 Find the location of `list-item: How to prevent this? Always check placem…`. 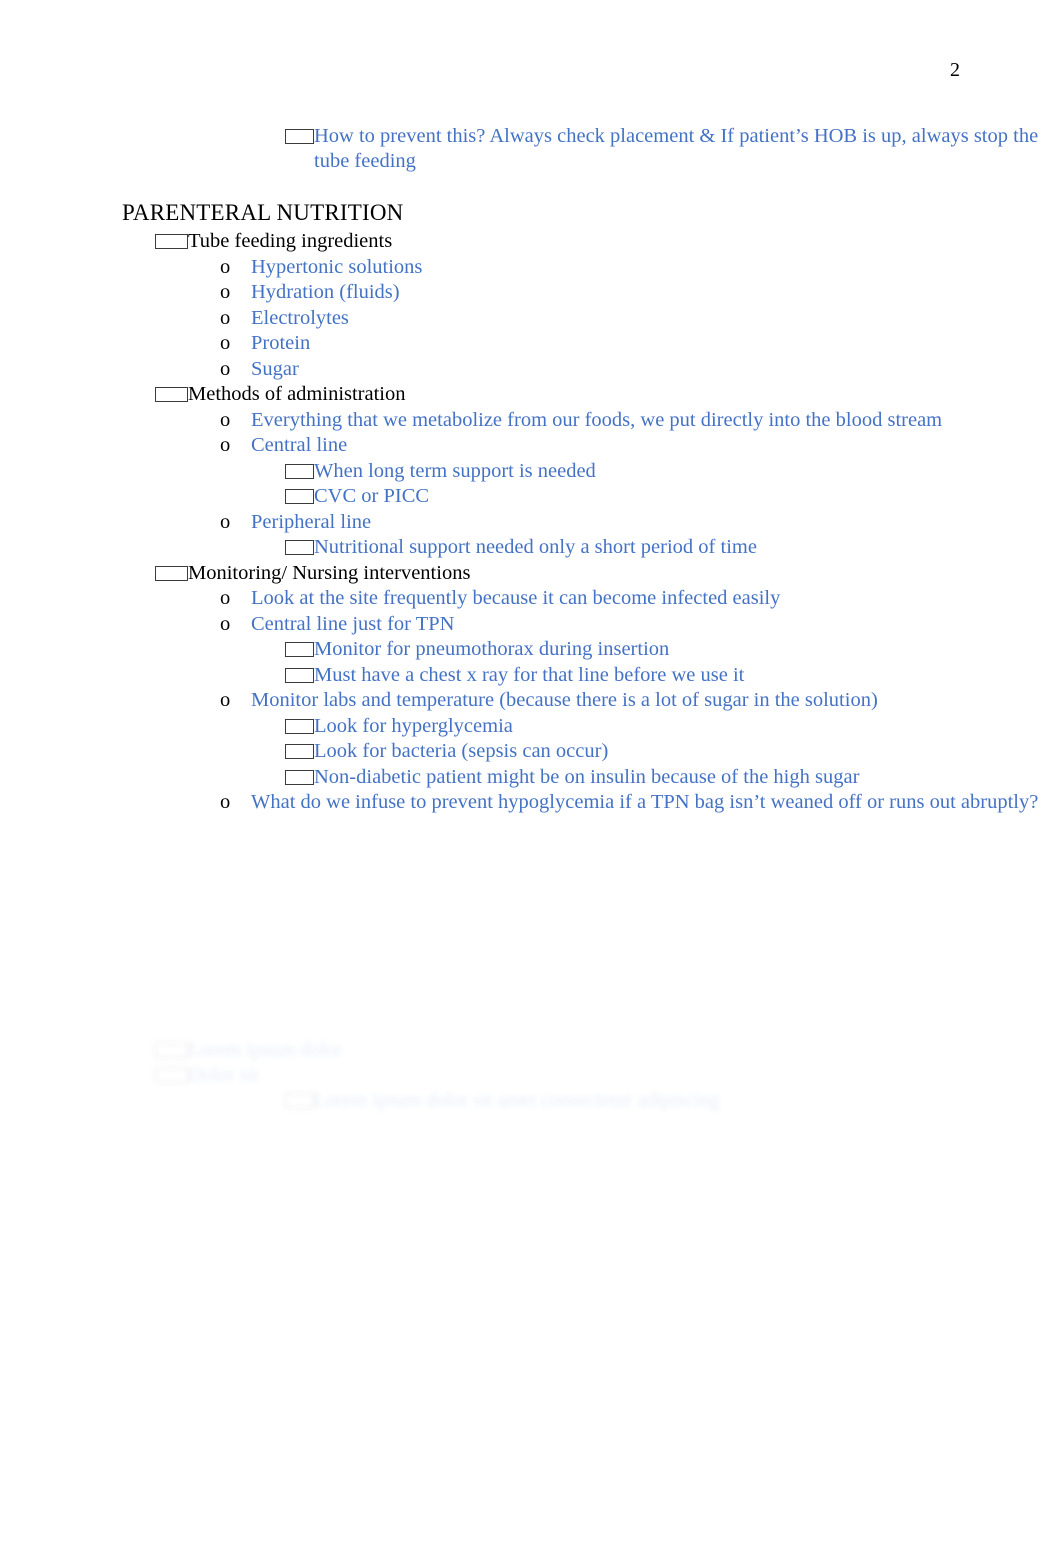

list-item: How to prevent this? Always check placem… is located at coordinates (531, 149).